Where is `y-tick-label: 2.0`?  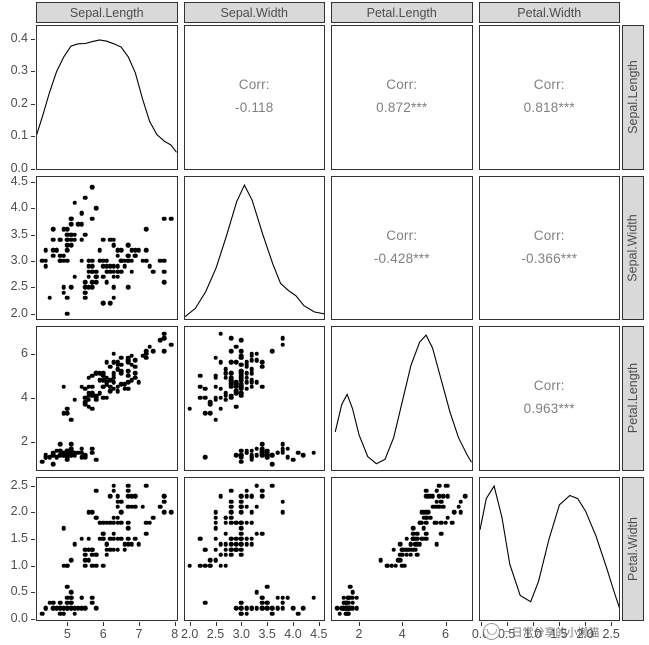 y-tick-label: 2.0 is located at coordinates (19, 312).